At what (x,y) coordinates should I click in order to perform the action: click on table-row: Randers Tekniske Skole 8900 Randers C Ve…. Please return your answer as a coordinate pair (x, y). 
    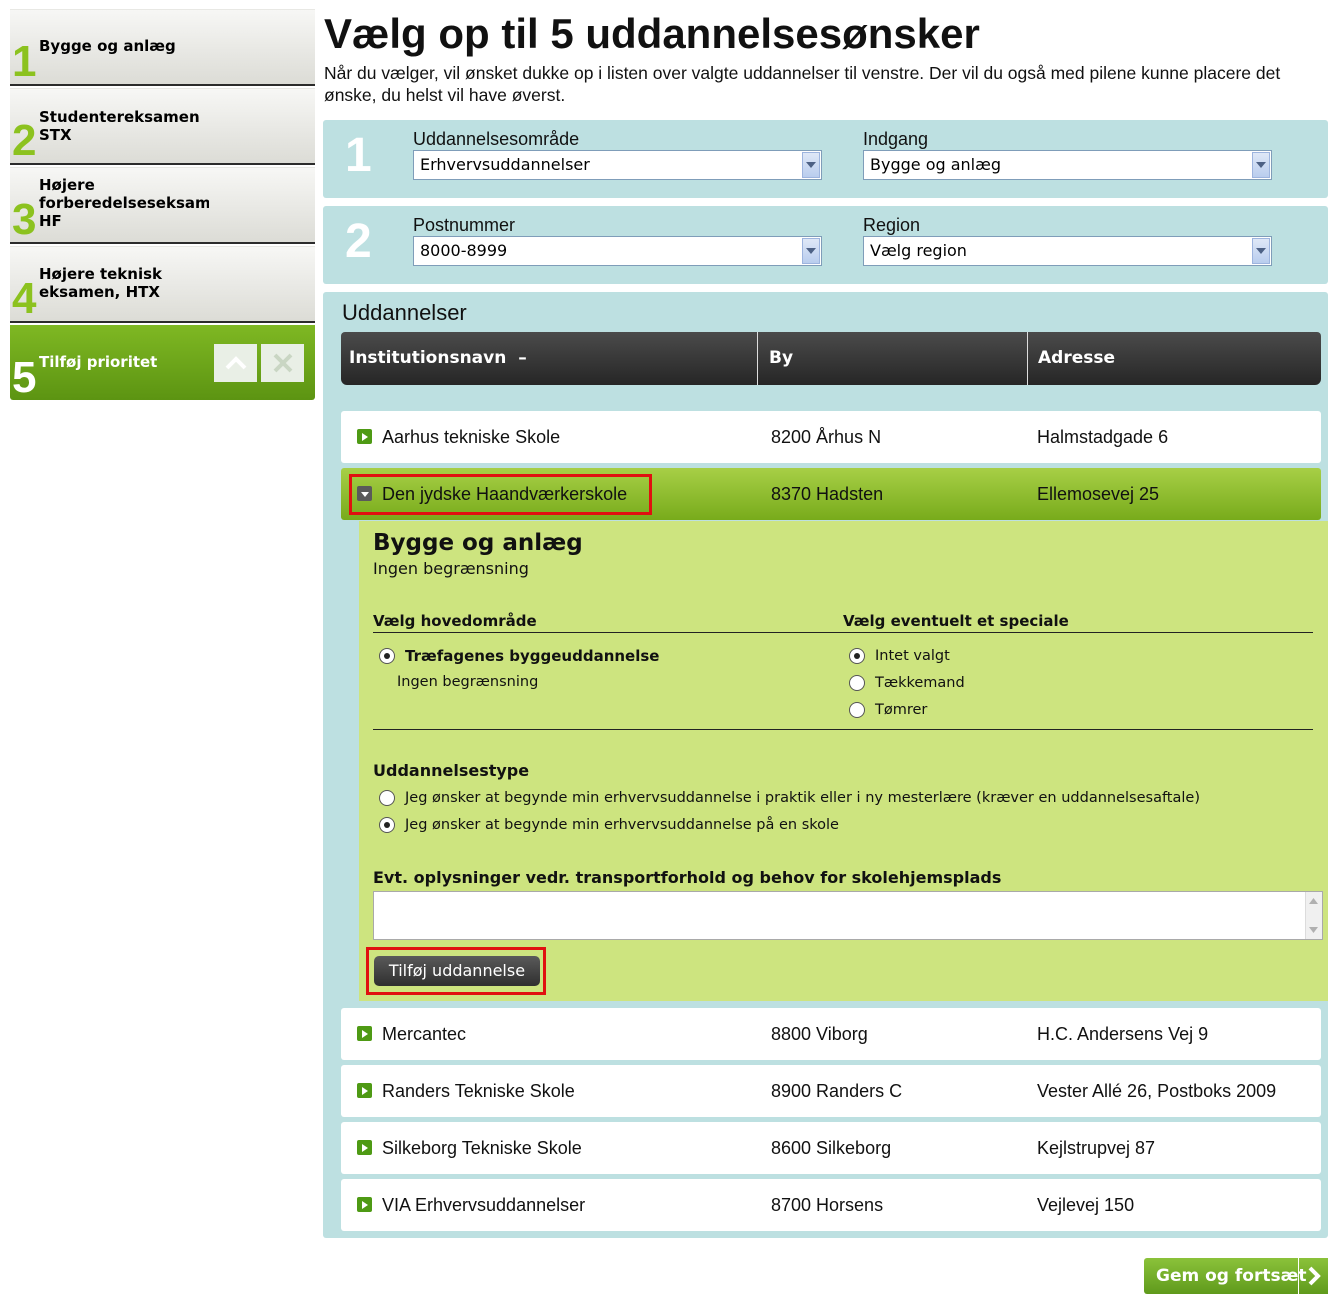
    Looking at the image, I should click on (831, 1091).